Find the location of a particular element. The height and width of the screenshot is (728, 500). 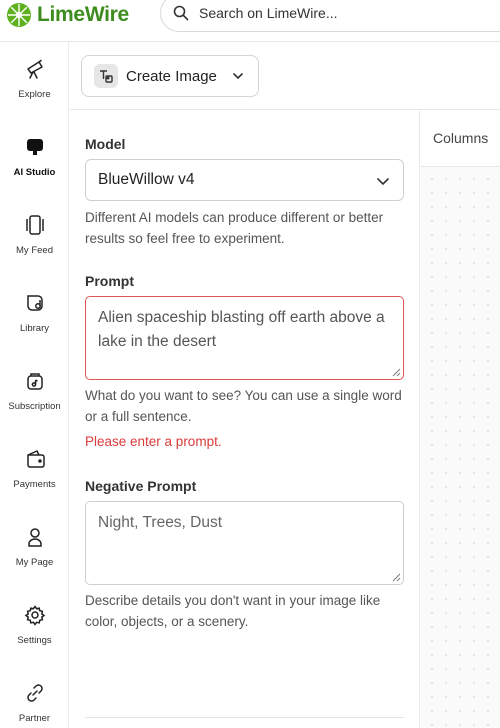

columns-label: Columns is located at coordinates (461, 138).